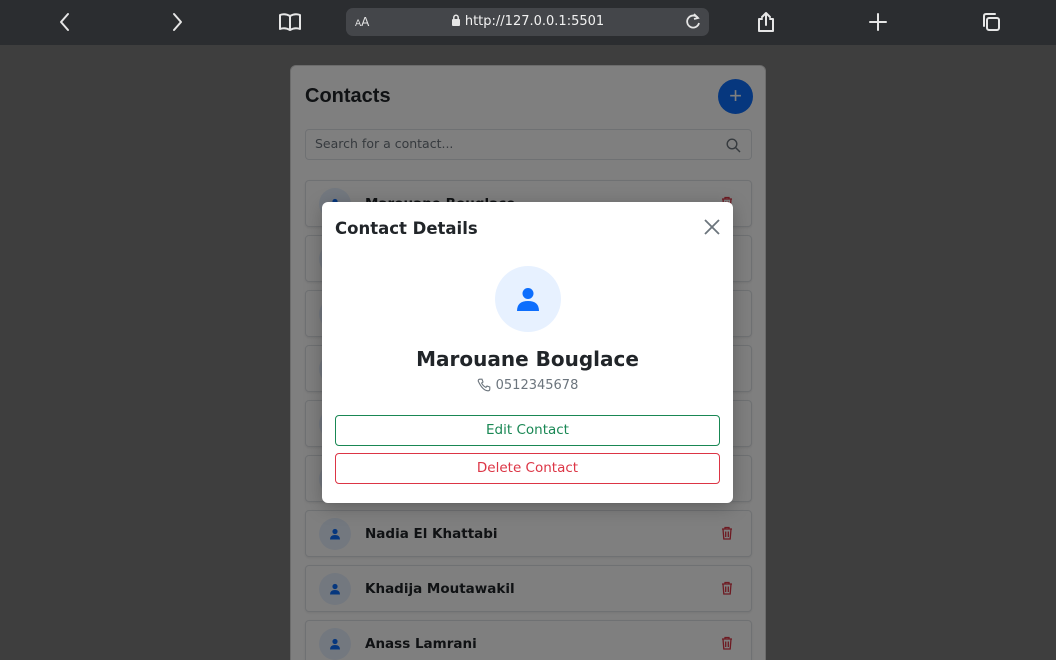 The width and height of the screenshot is (1056, 660). What do you see at coordinates (693, 22) in the screenshot?
I see `reload-icon` at bounding box center [693, 22].